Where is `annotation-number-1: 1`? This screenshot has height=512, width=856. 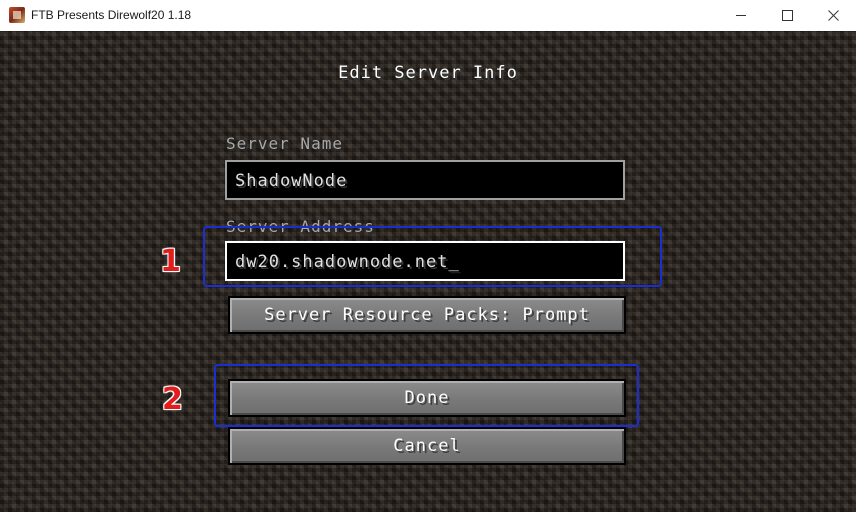 annotation-number-1: 1 is located at coordinates (170, 261).